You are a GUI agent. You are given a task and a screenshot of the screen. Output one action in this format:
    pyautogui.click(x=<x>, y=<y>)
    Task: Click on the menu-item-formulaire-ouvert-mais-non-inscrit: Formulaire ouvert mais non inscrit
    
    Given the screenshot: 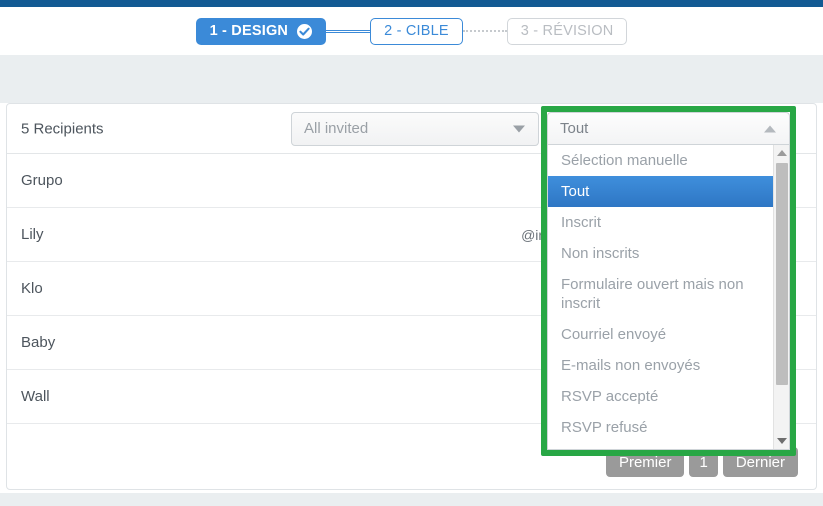 What is the action you would take?
    pyautogui.click(x=661, y=294)
    